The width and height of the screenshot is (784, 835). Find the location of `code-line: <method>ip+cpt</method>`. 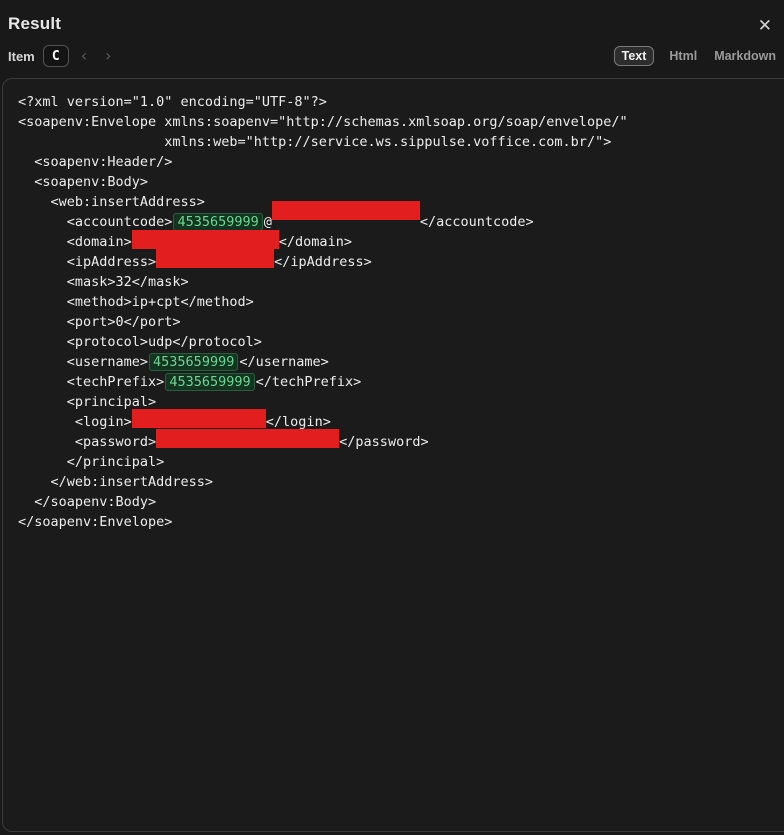

code-line: <method>ip+cpt</method> is located at coordinates (401, 302).